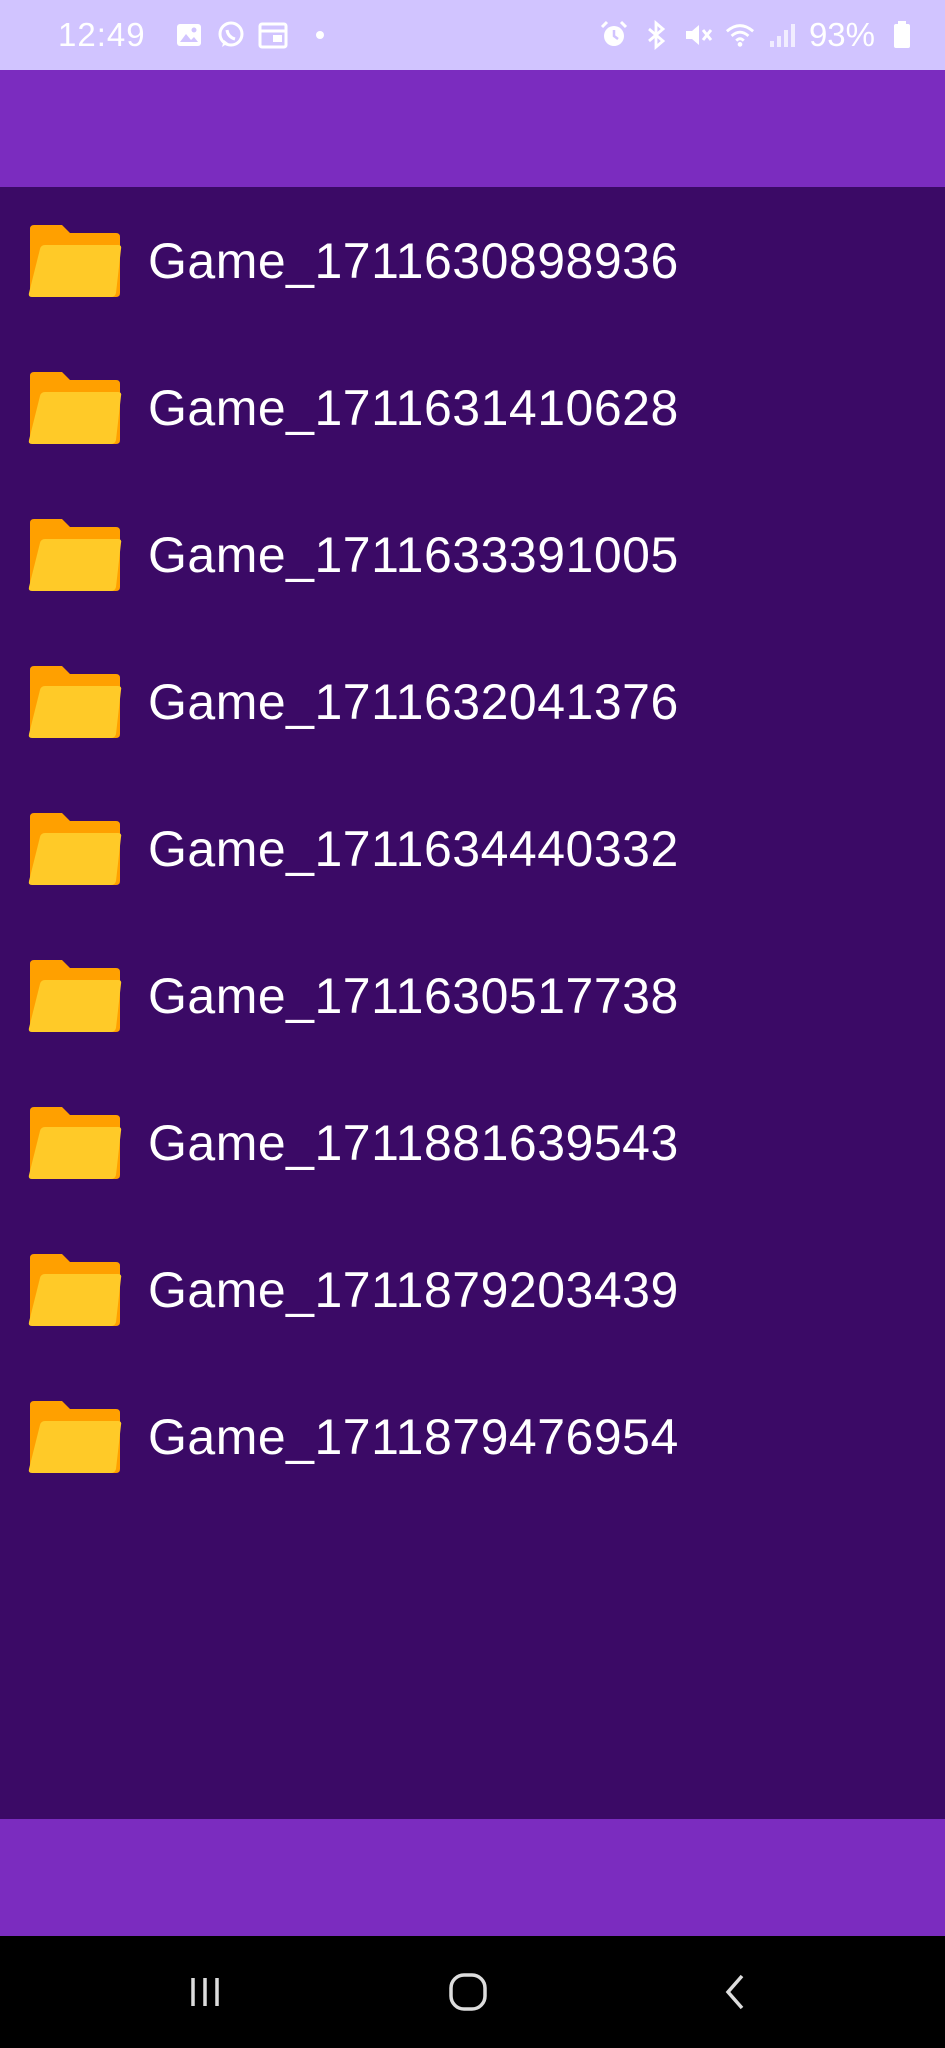 The height and width of the screenshot is (2048, 945). What do you see at coordinates (102, 34) in the screenshot?
I see `status-time: 12:49` at bounding box center [102, 34].